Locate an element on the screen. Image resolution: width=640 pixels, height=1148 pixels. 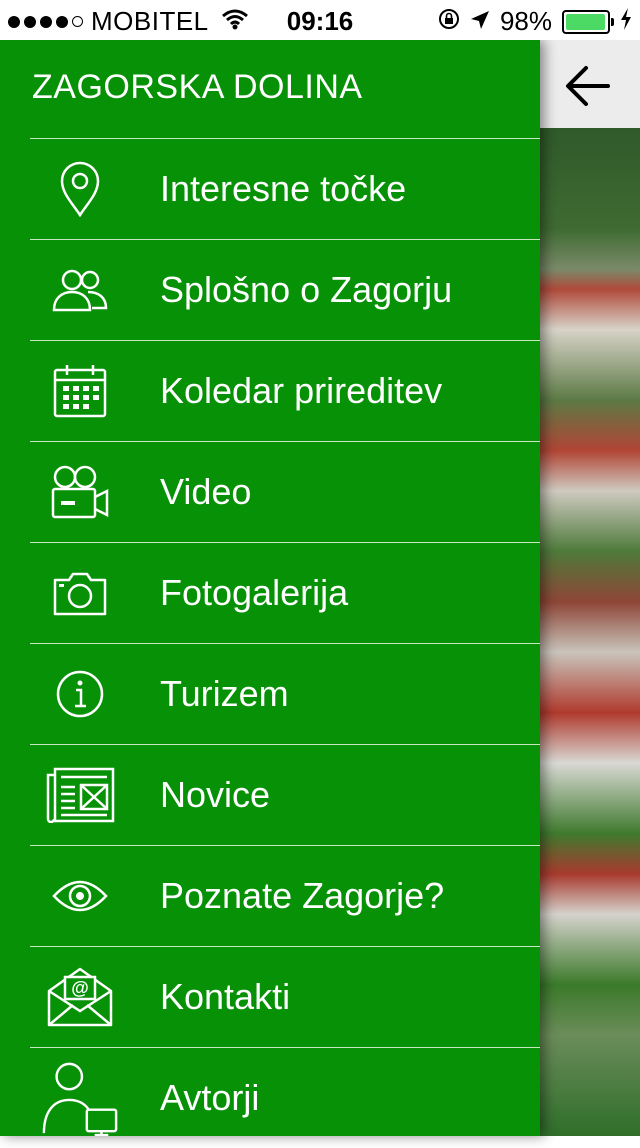
menu-item-label: Avtorji is located at coordinates (210, 1097).